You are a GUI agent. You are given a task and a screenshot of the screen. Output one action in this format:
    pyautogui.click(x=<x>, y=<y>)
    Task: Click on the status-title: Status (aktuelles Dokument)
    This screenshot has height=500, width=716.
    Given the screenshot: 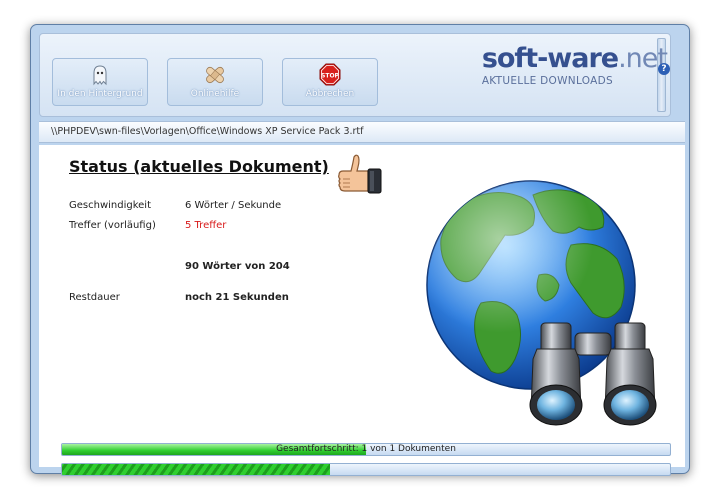 What is the action you would take?
    pyautogui.click(x=199, y=166)
    